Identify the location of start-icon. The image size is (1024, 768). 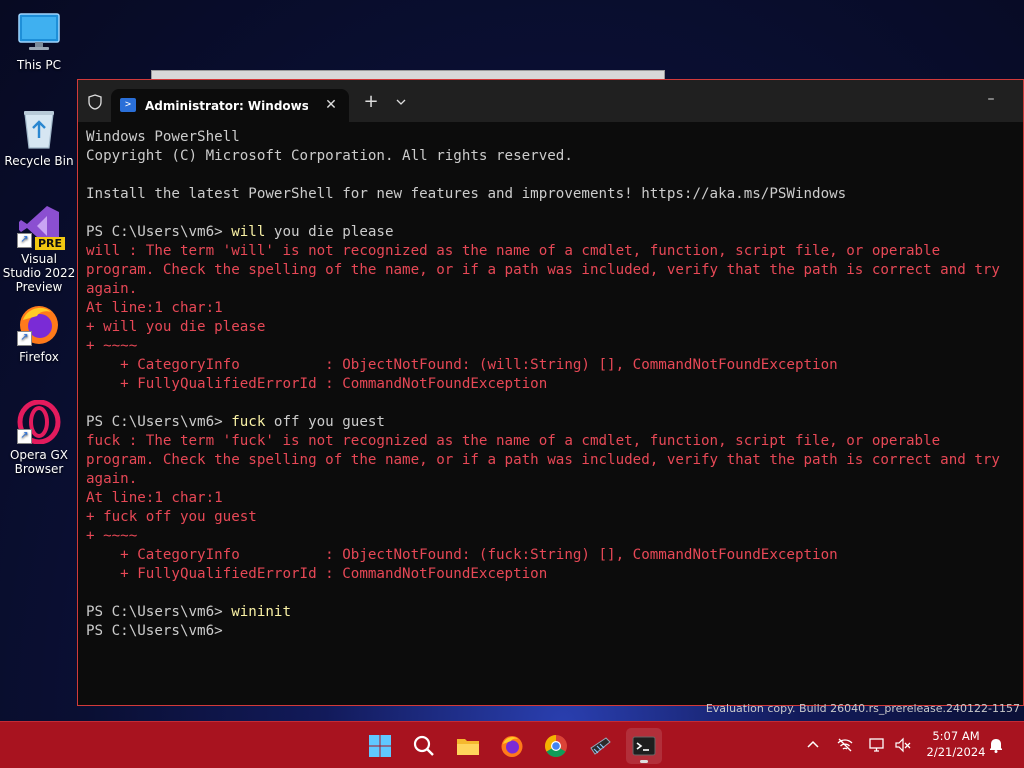
(380, 746).